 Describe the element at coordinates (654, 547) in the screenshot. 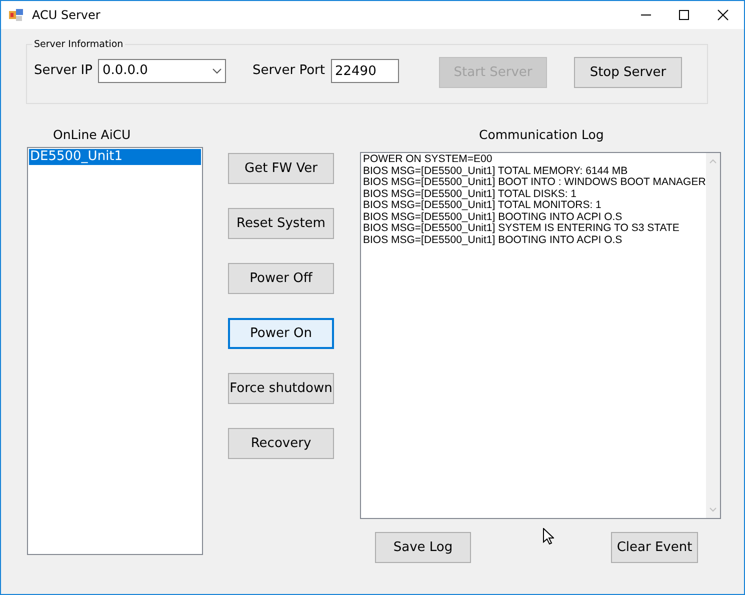

I see `clear-event-button: Clear Event` at that location.